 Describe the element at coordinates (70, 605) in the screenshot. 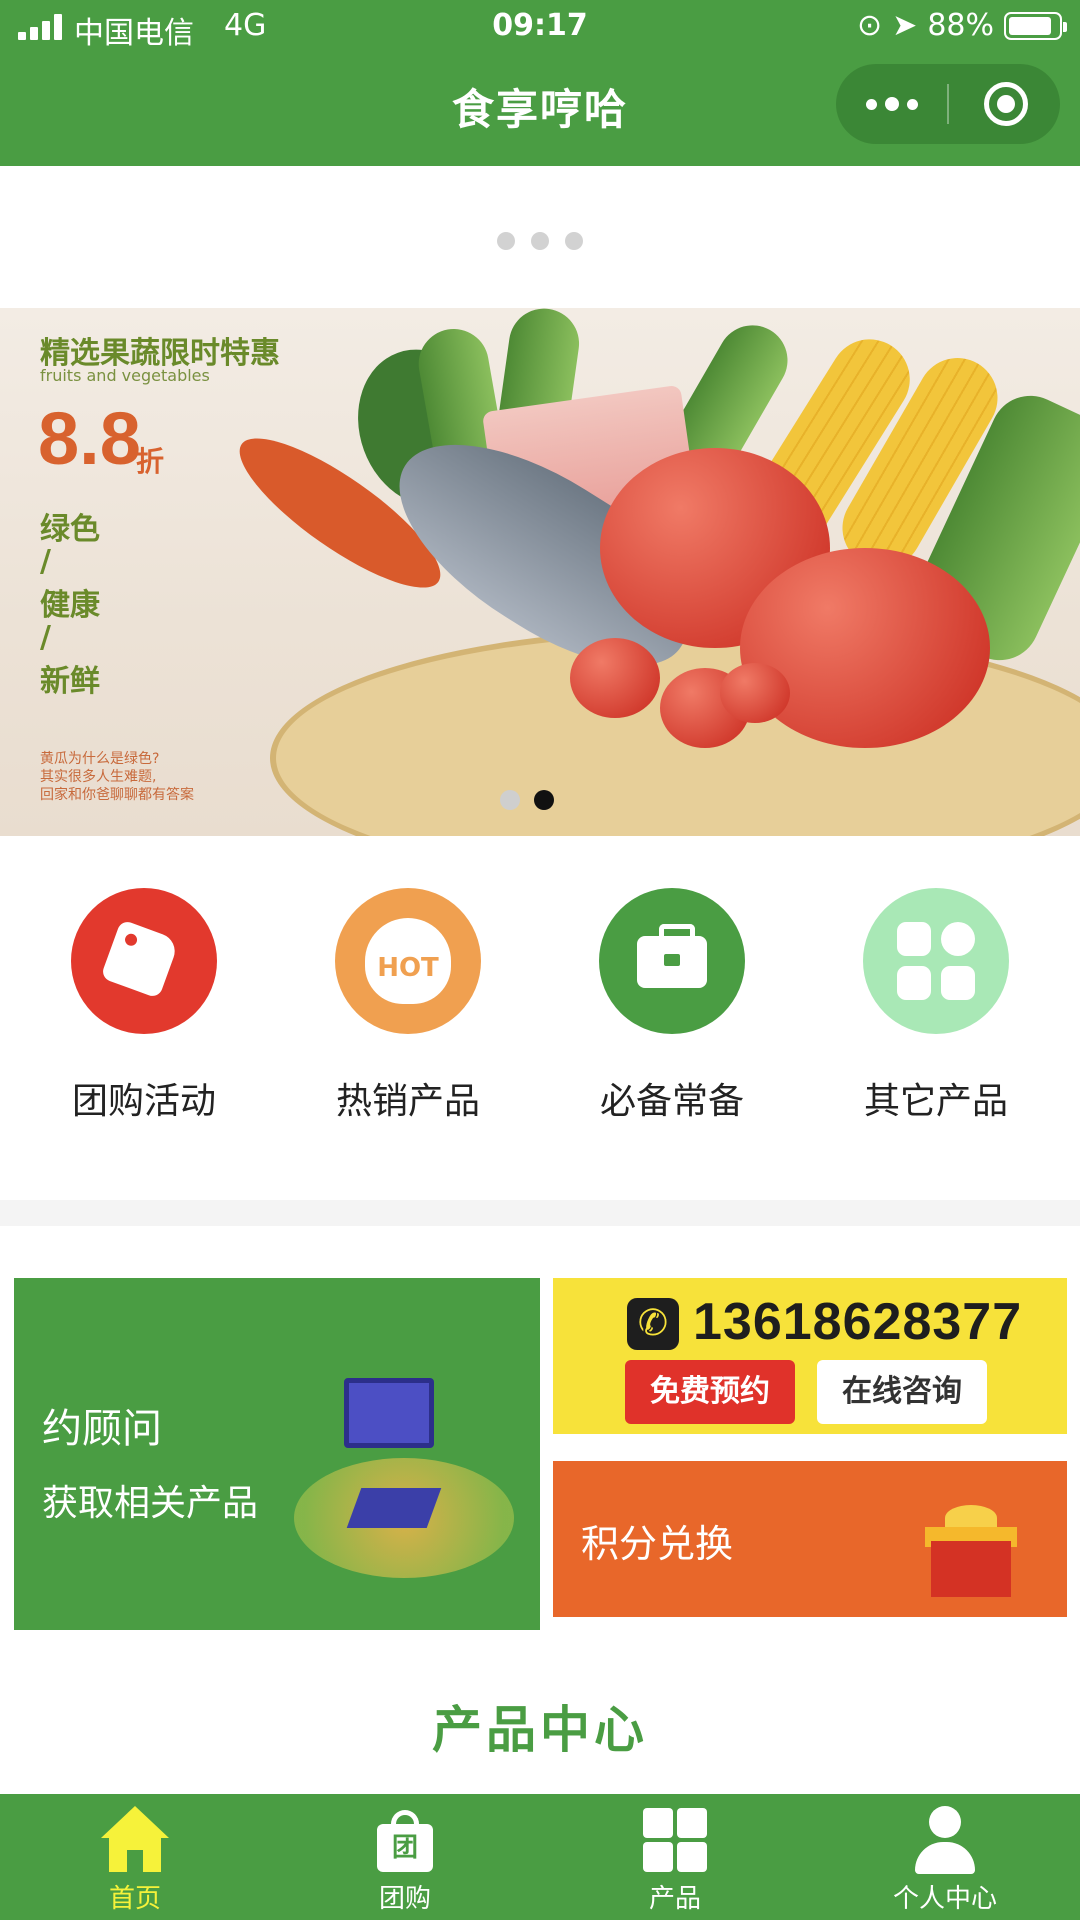

I see `banner-word: 健康` at that location.